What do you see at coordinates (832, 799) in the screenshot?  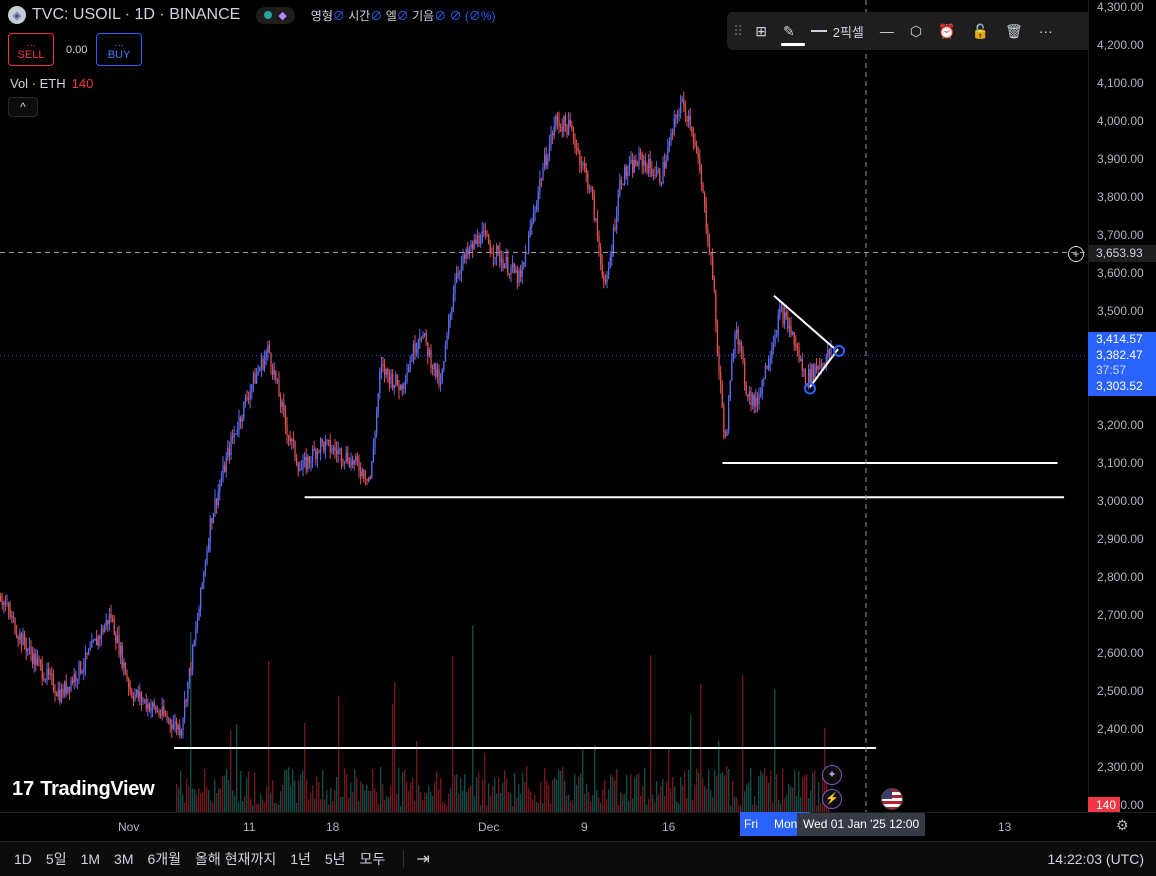 I see `flash-button: ⚡` at bounding box center [832, 799].